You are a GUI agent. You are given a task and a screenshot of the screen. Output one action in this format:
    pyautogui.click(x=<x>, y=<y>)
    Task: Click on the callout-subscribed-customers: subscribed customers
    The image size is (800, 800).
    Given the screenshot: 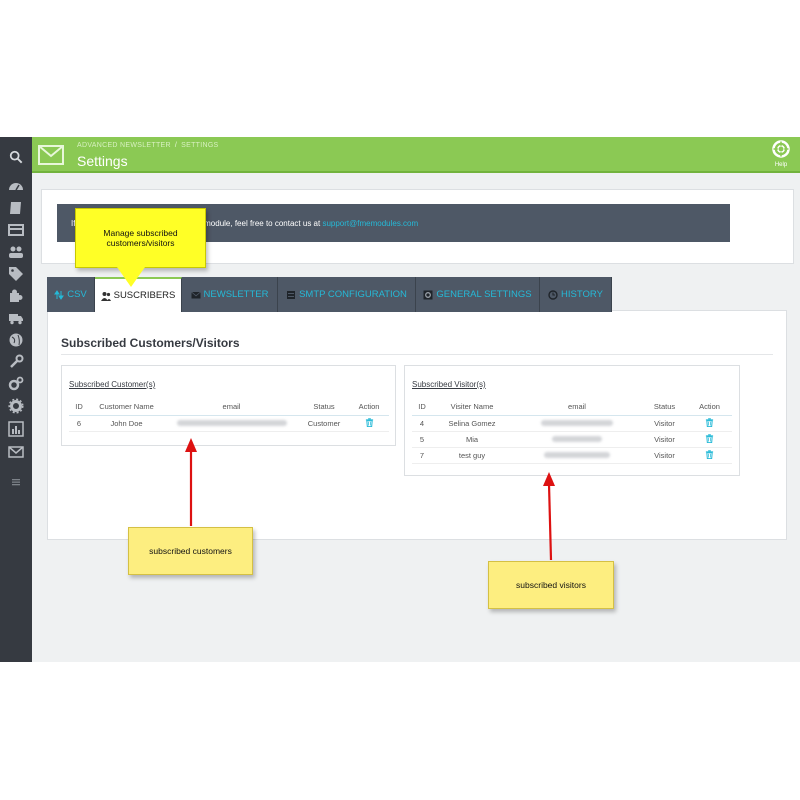 What is the action you would take?
    pyautogui.click(x=190, y=551)
    